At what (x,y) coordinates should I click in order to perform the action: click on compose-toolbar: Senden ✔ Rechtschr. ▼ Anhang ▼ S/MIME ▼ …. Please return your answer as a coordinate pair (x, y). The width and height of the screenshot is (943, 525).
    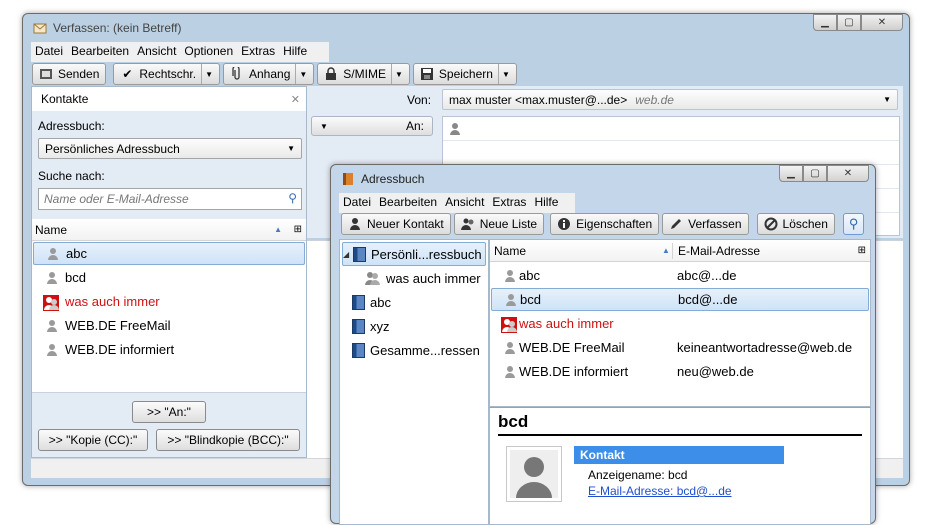
    Looking at the image, I should click on (274, 74).